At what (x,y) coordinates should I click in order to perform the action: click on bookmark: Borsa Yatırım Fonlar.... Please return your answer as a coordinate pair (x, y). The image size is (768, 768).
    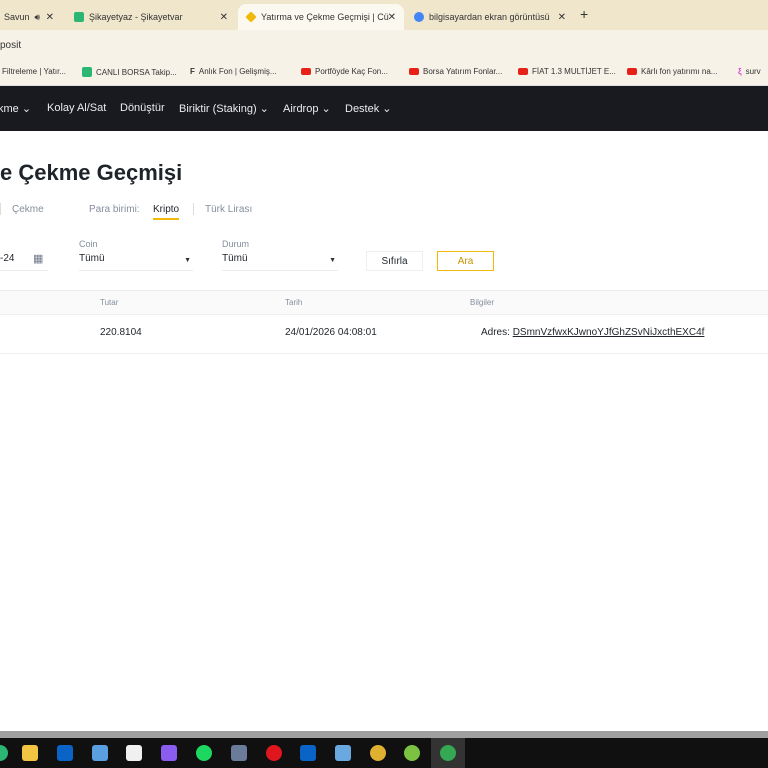
    Looking at the image, I should click on (455, 71).